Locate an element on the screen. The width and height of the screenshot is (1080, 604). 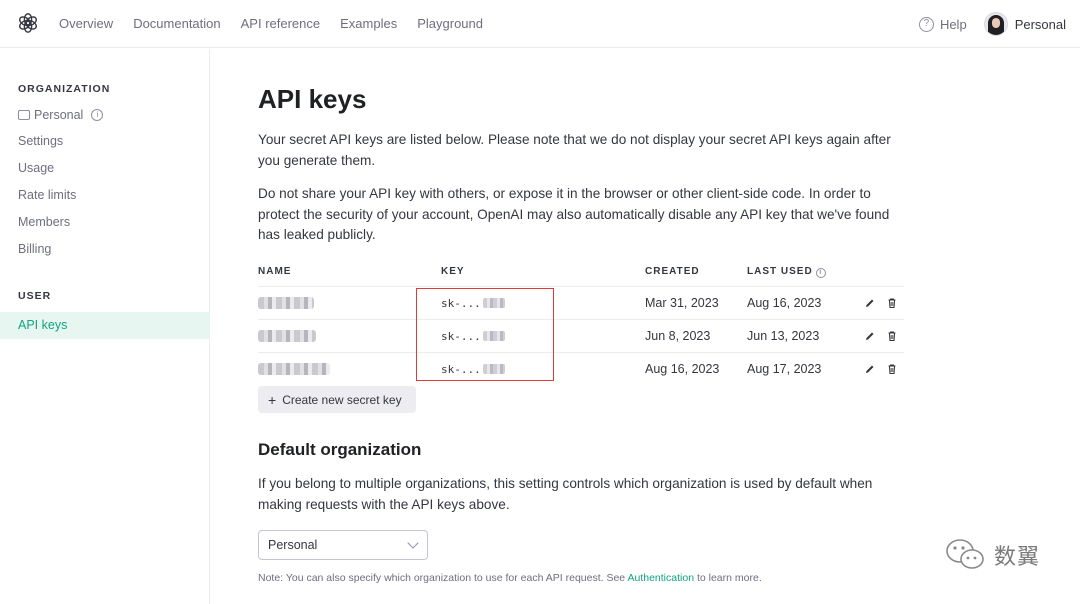
default-org-select: Personal is located at coordinates (343, 545).